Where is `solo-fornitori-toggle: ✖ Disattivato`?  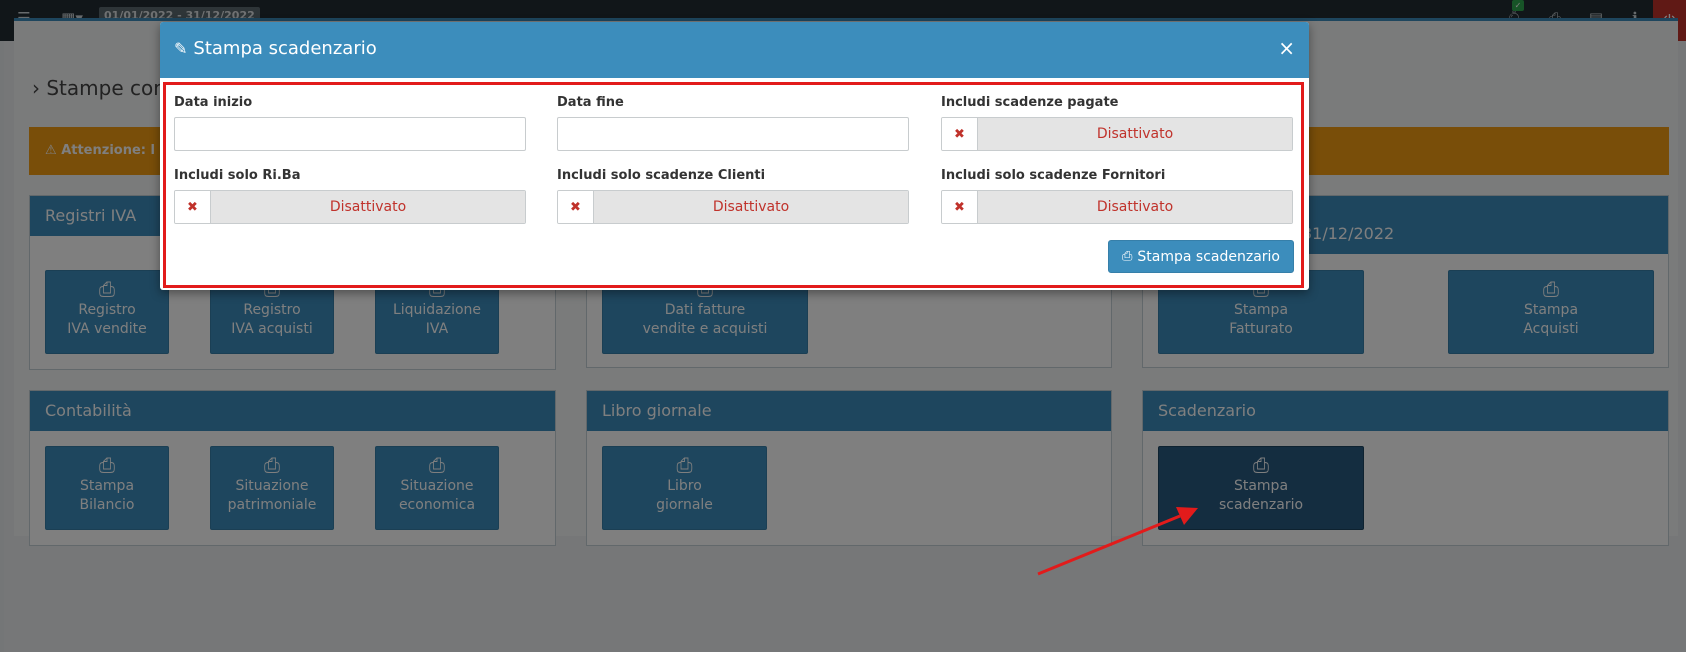 solo-fornitori-toggle: ✖ Disattivato is located at coordinates (1117, 207).